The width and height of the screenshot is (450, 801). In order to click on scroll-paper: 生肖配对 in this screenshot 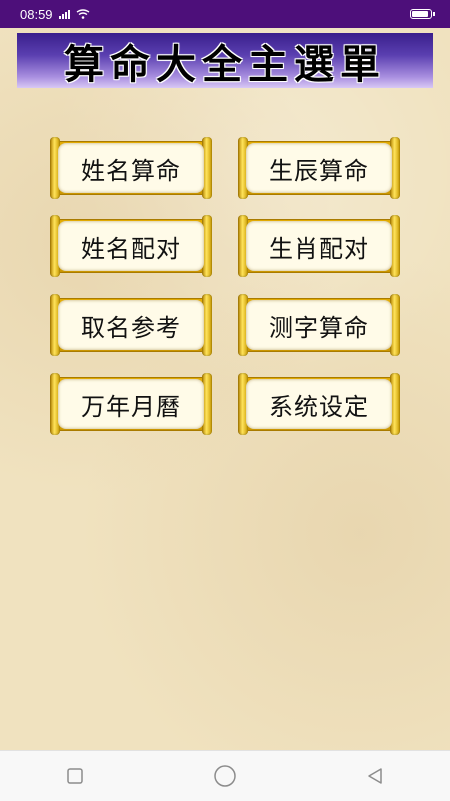, I will do `click(319, 246)`.